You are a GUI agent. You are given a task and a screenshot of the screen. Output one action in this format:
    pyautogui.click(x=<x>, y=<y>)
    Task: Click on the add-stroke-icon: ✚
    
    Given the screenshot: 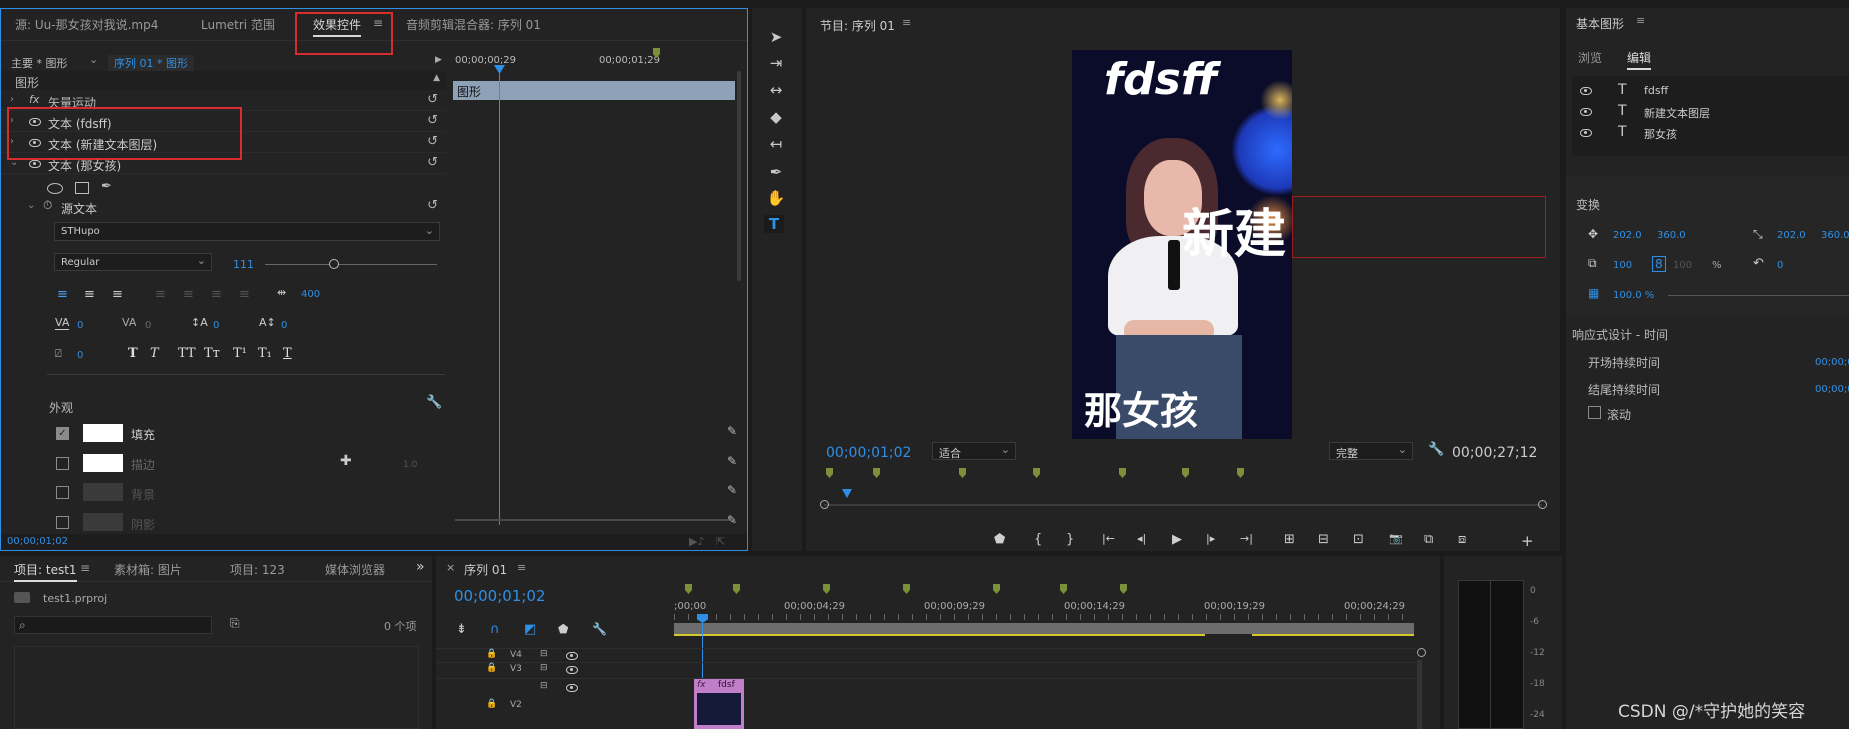 What is the action you would take?
    pyautogui.click(x=346, y=461)
    